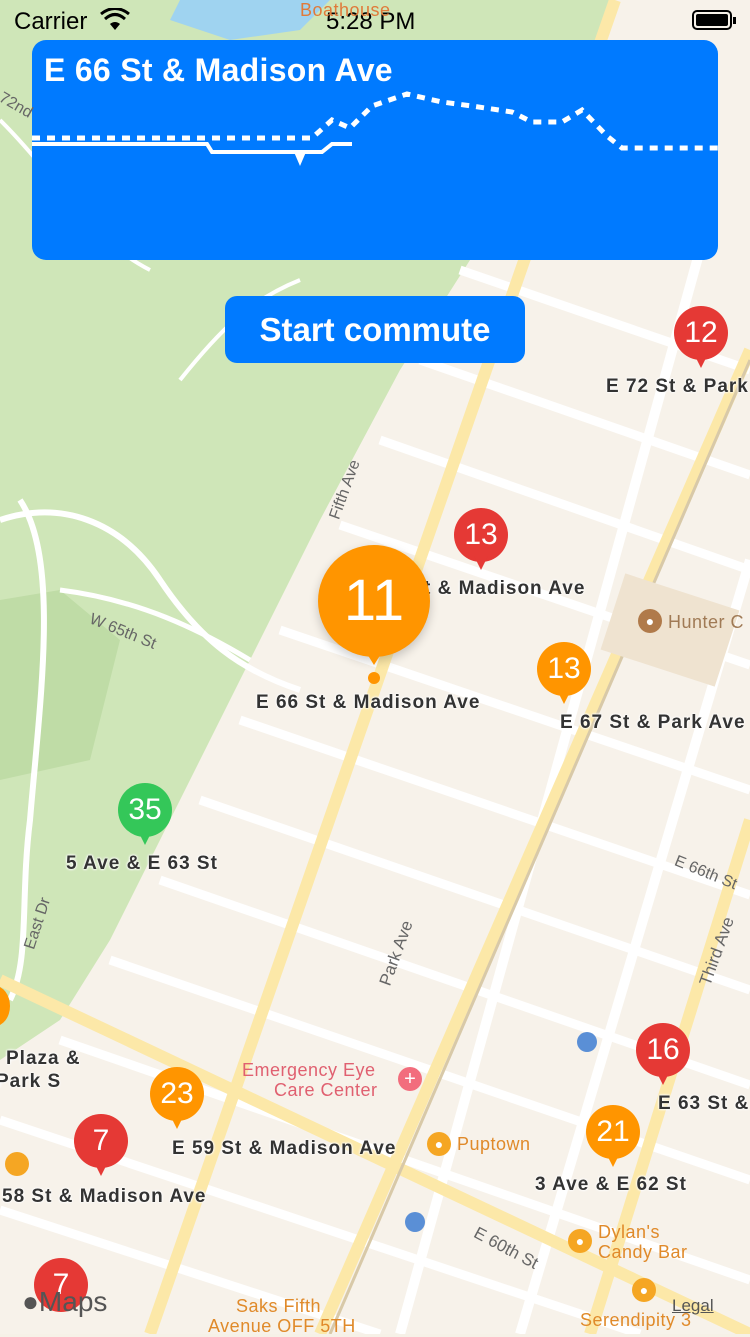 The image size is (750, 1337). What do you see at coordinates (279, 1306) in the screenshot?
I see `poi-label: Saks Fifth` at bounding box center [279, 1306].